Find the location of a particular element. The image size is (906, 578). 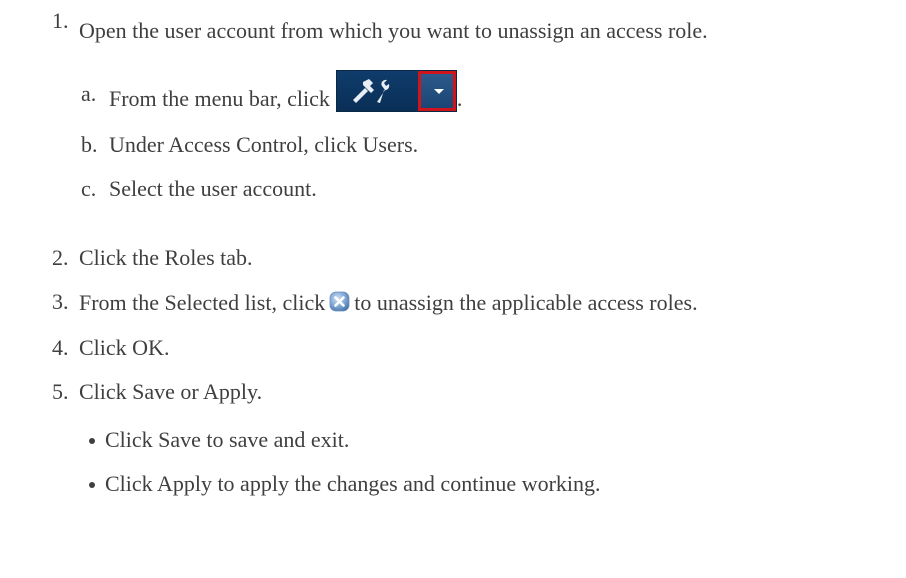

step-number: 4. is located at coordinates (60, 347).